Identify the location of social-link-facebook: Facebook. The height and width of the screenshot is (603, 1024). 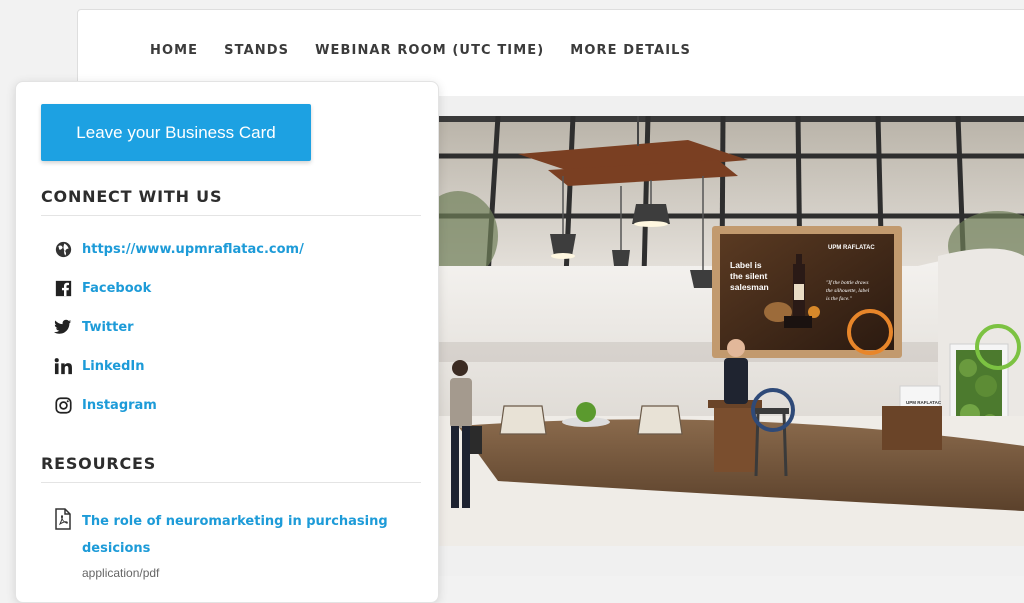
(102, 288).